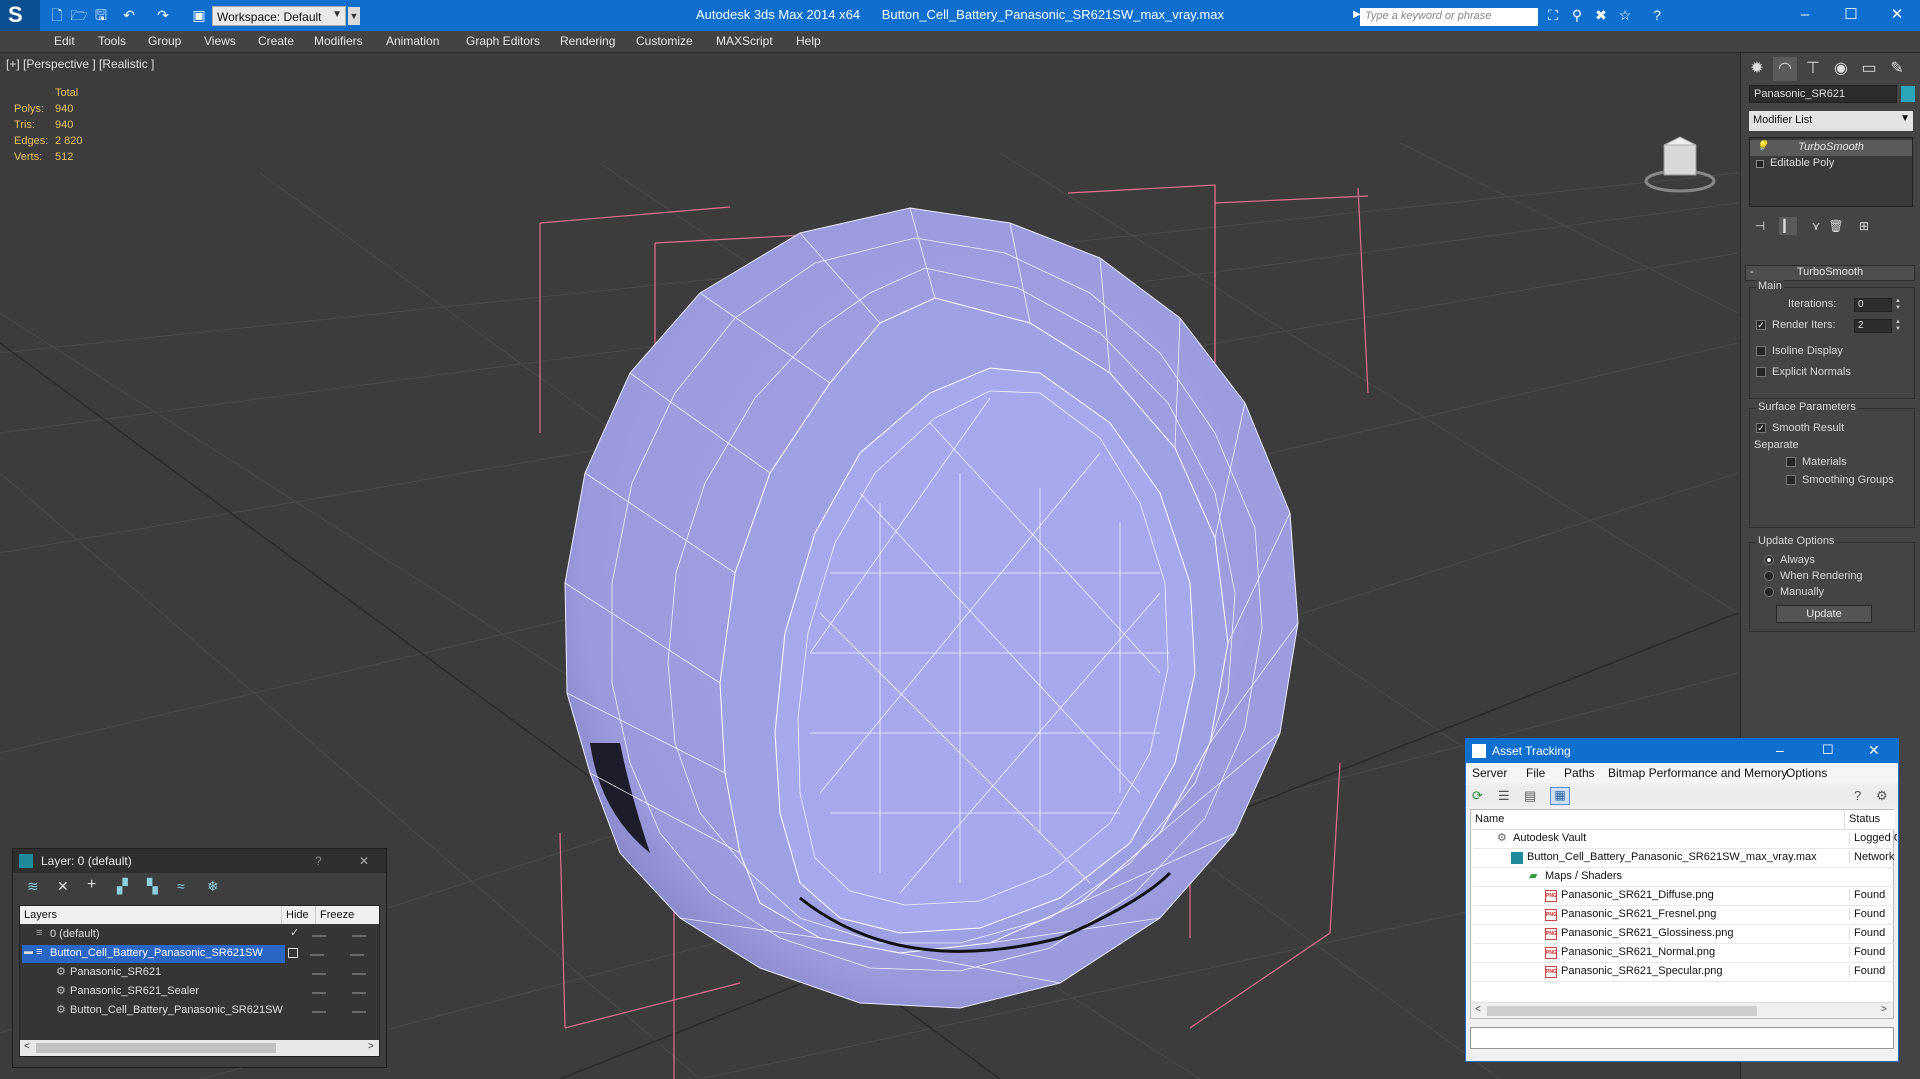  What do you see at coordinates (1870, 820) in the screenshot?
I see `column-header-status: Status` at bounding box center [1870, 820].